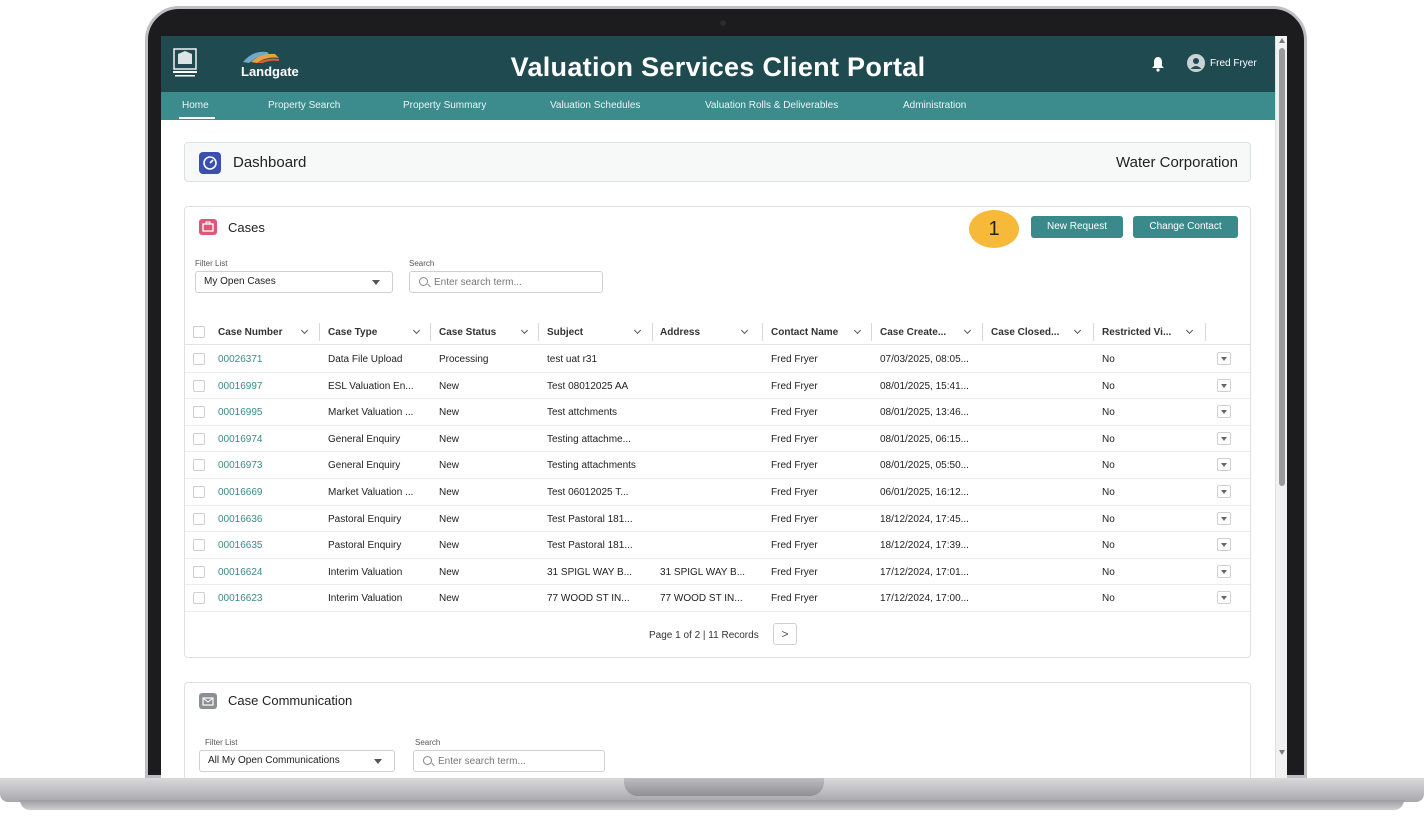  Describe the element at coordinates (240, 439) in the screenshot. I see `cell-case-number: 00016974` at that location.